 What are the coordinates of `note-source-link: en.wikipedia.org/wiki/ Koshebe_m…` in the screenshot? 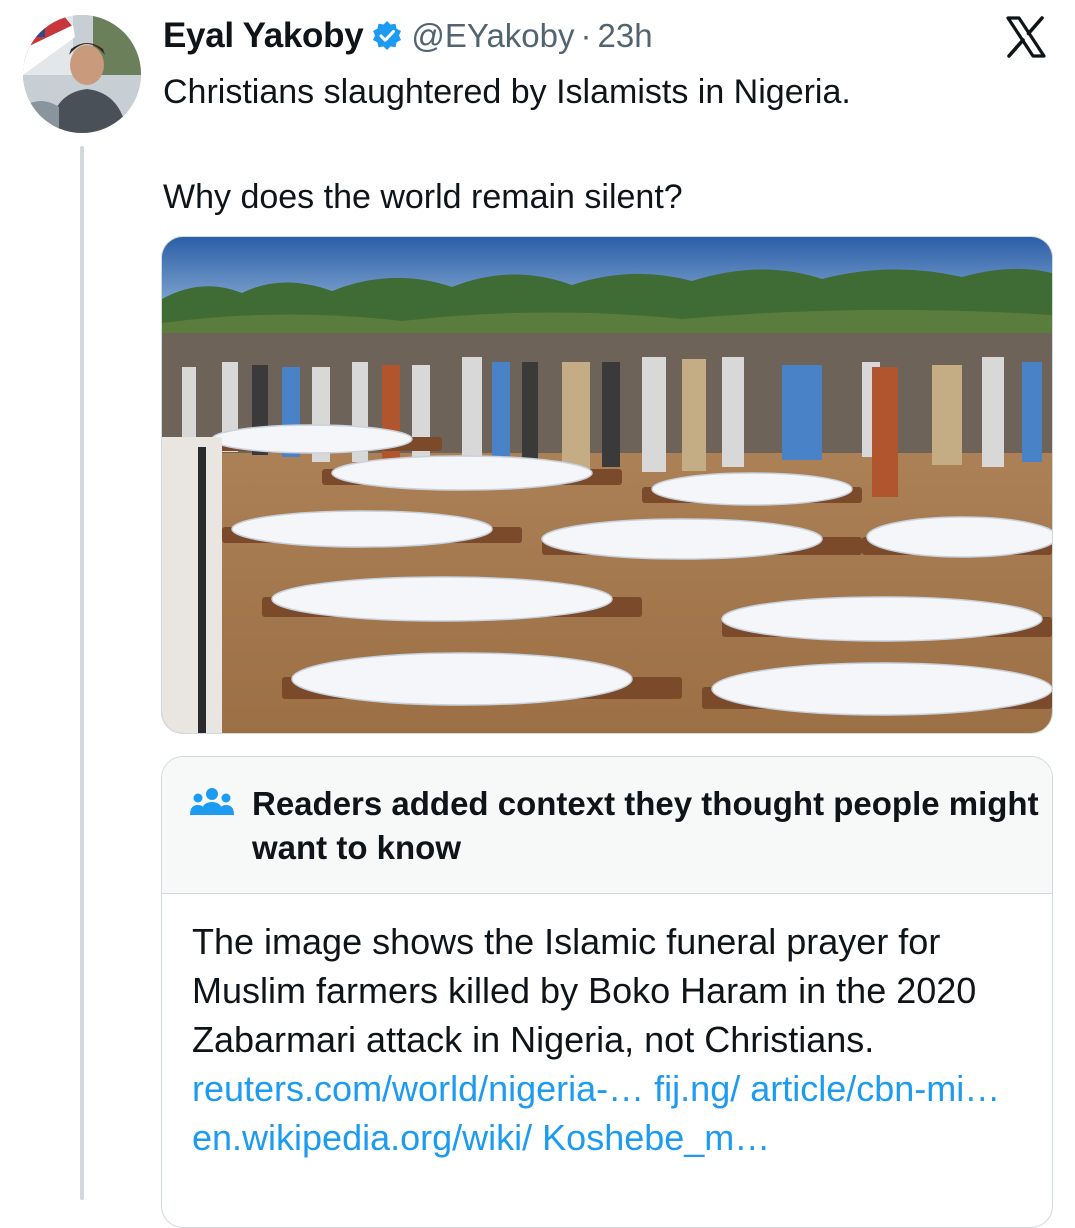 It's located at (481, 1137).